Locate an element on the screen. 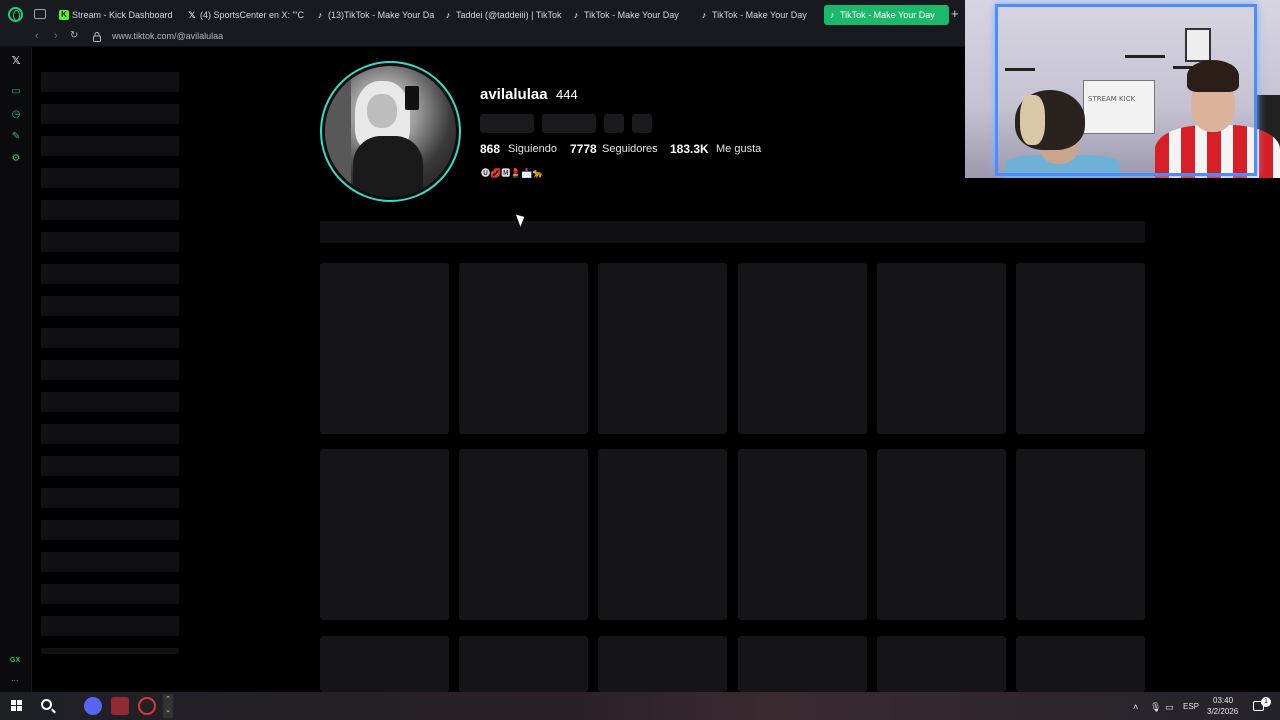 This screenshot has width=1280, height=720. tab-kick-dashboard: K Stream - Kick Dashboard is located at coordinates (118, 15).